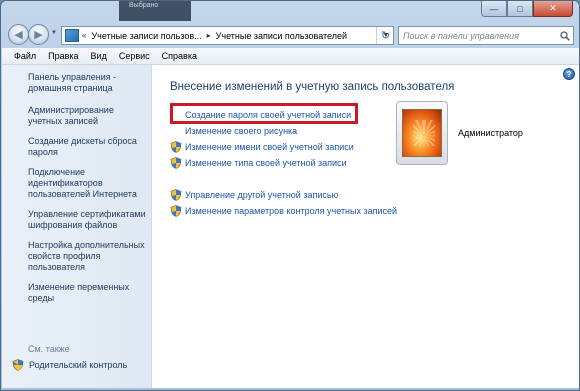  What do you see at coordinates (569, 74) in the screenshot?
I see `help-icon: ?` at bounding box center [569, 74].